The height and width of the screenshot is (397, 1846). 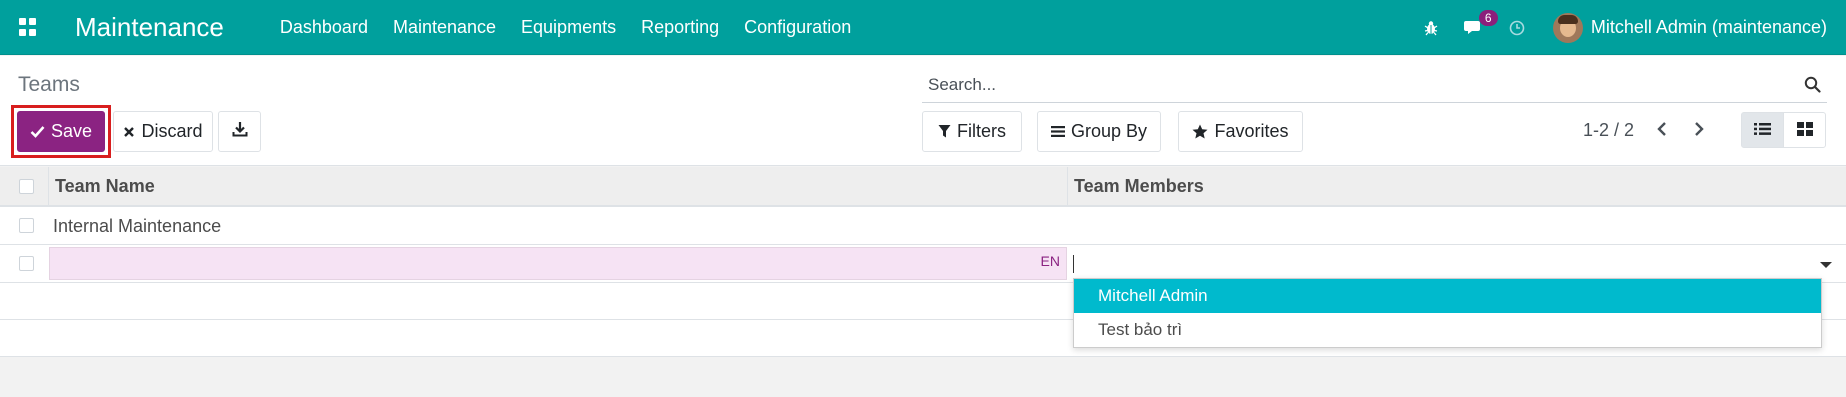 What do you see at coordinates (1139, 186) in the screenshot?
I see `column-header-team-members: Team Members` at bounding box center [1139, 186].